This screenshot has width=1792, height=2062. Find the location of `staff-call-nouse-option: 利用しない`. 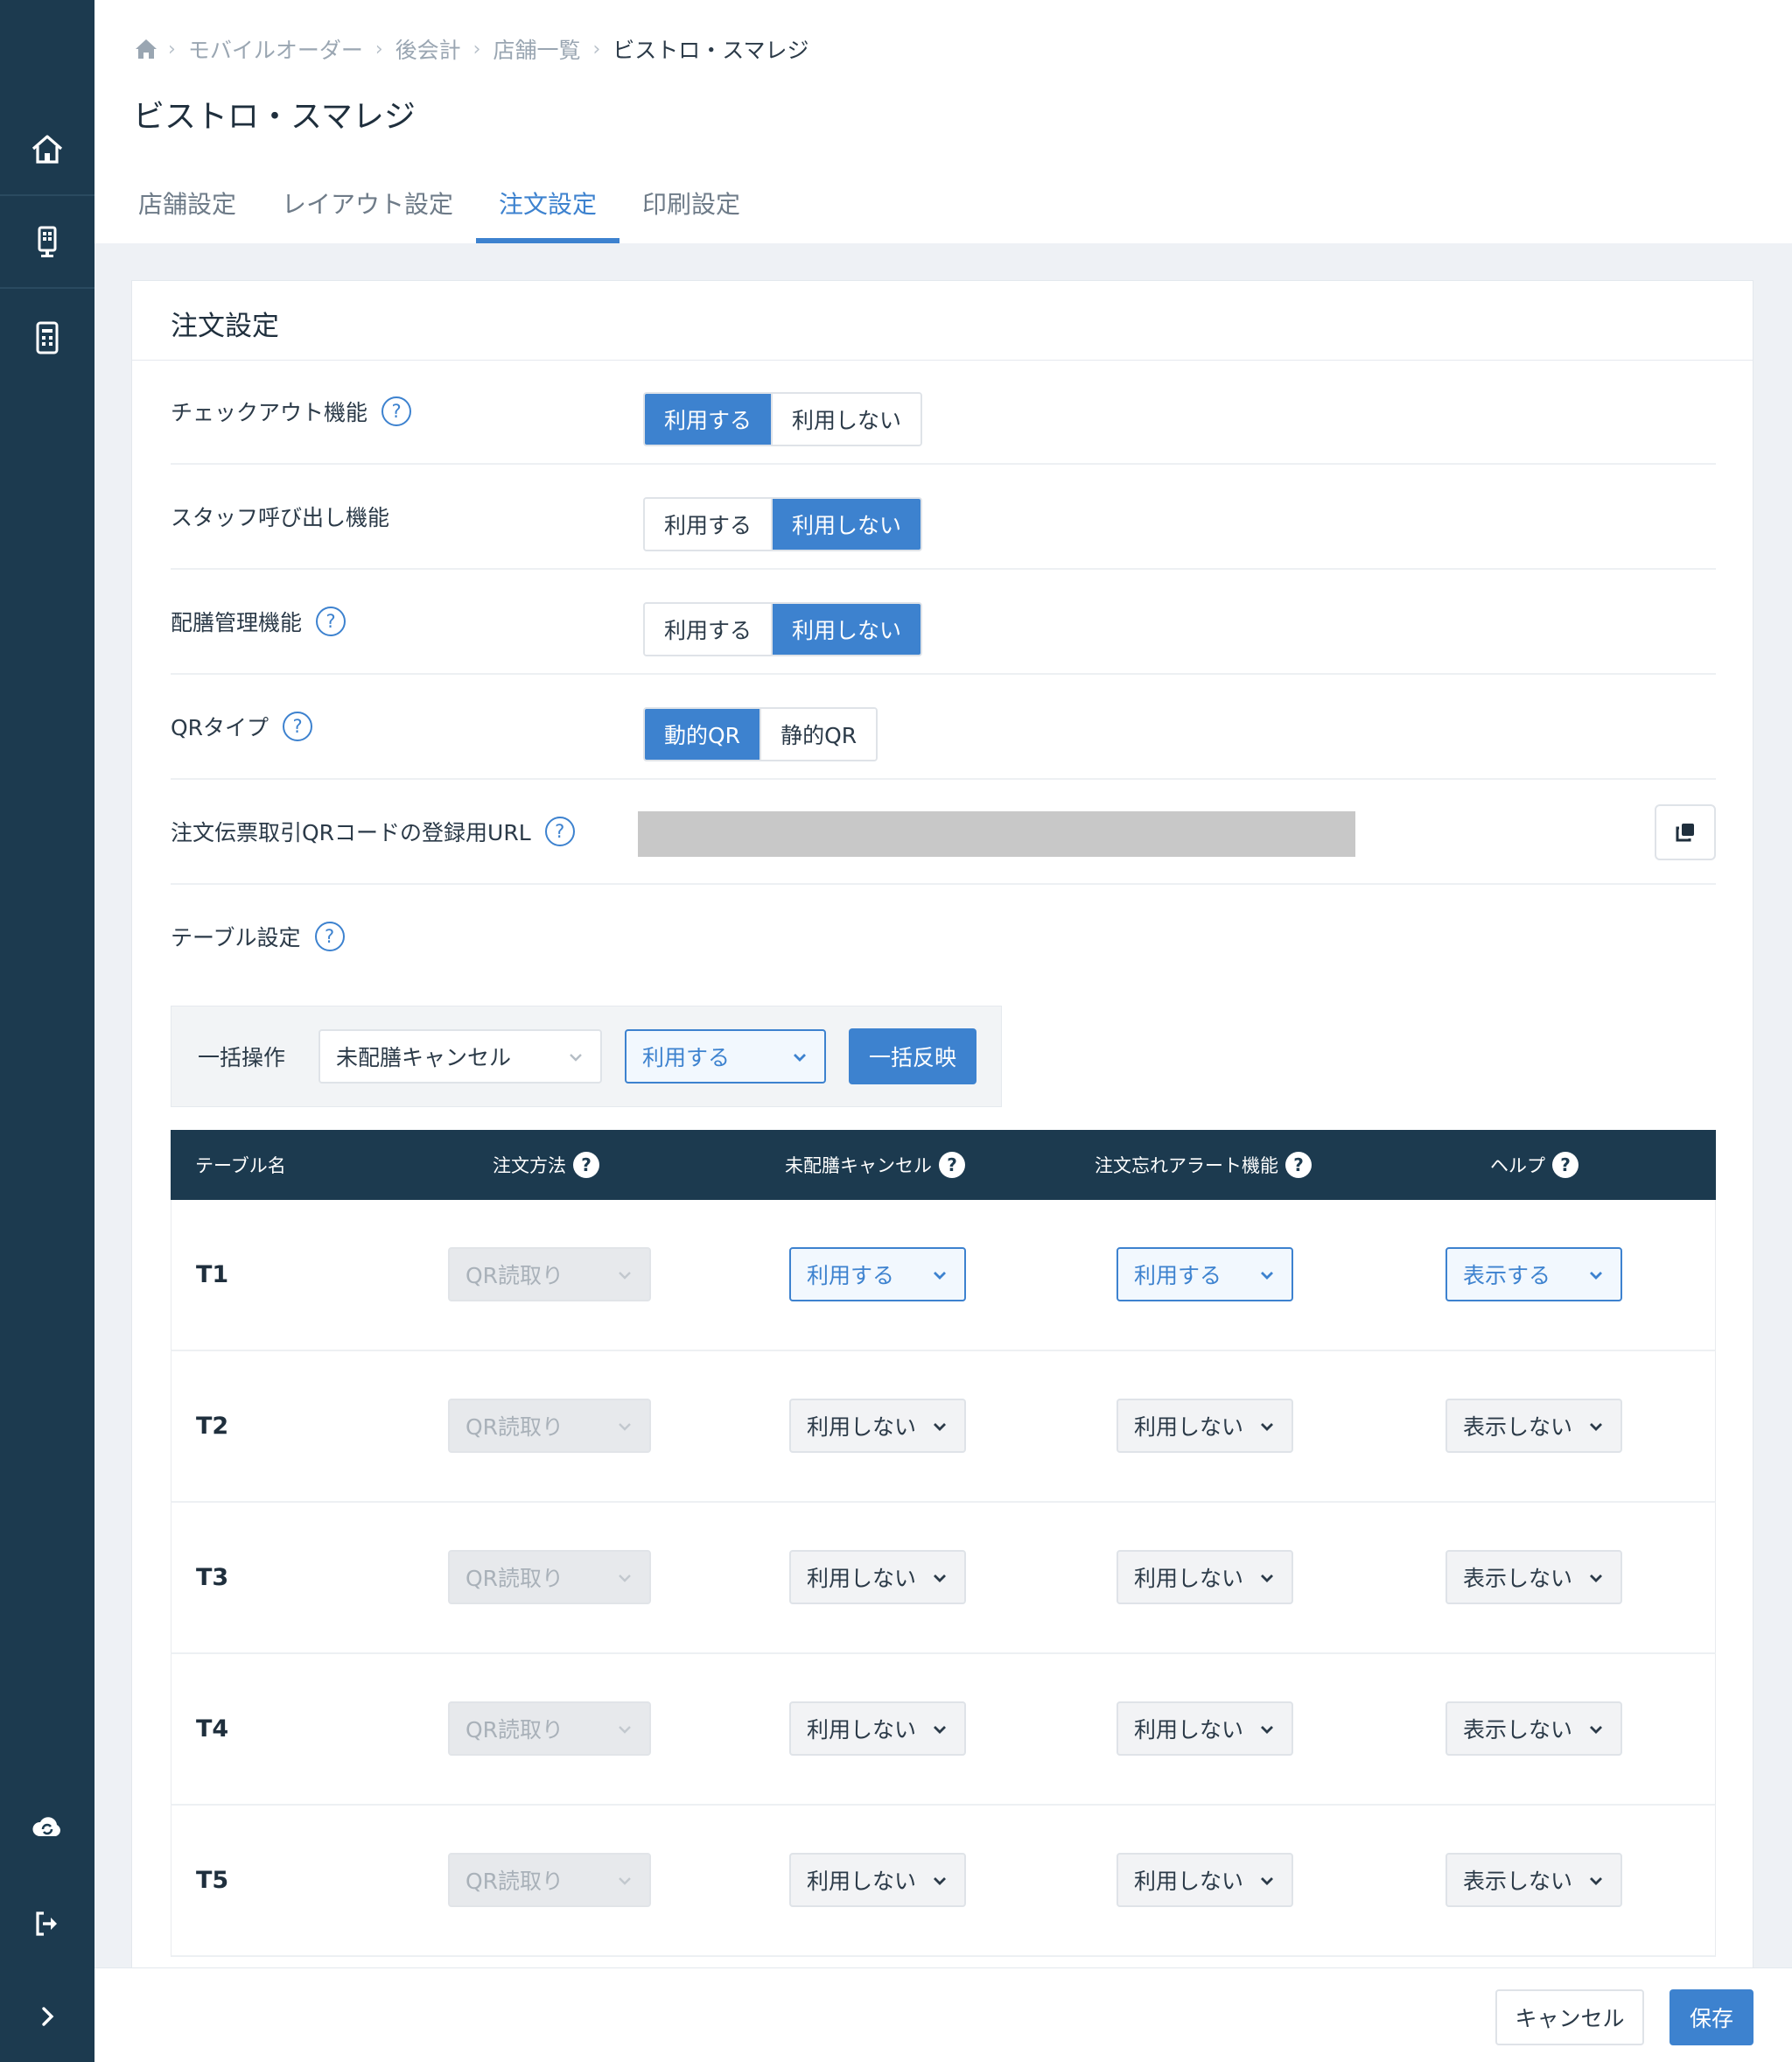

staff-call-nouse-option: 利用しない is located at coordinates (846, 524).